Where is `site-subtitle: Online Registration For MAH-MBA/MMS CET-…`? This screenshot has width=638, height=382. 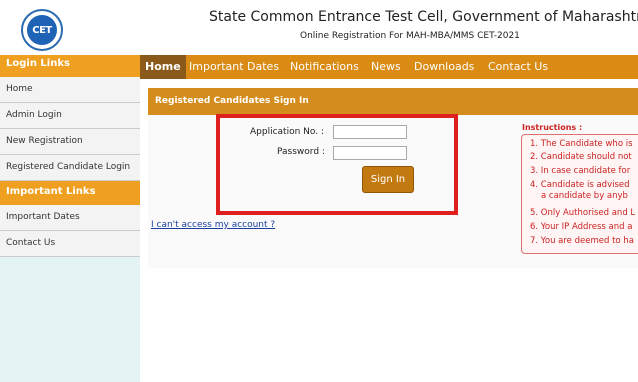
site-subtitle: Online Registration For MAH-MBA/MMS CET-… is located at coordinates (410, 36).